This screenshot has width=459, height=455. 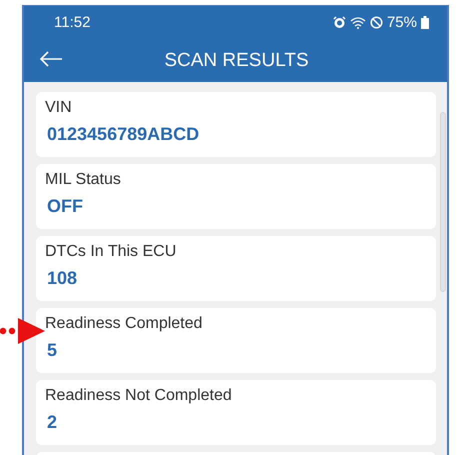 I want to click on clock-time: 11:52, so click(x=73, y=22).